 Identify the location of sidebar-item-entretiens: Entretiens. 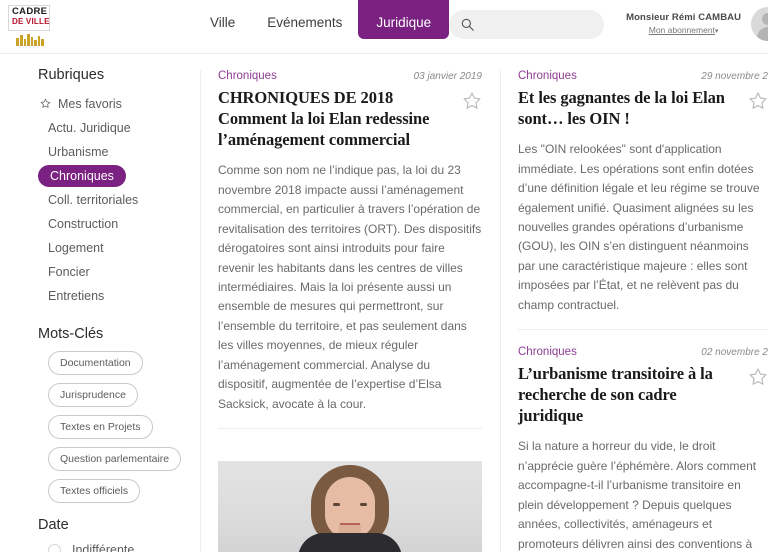
(100, 296).